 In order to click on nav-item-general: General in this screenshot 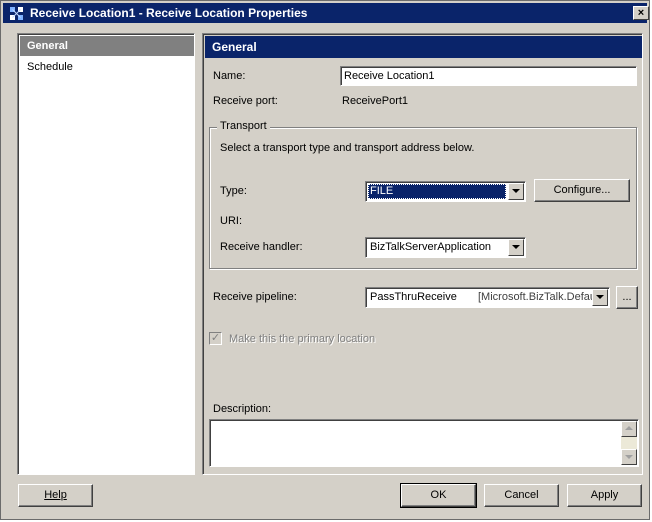, I will do `click(107, 46)`.